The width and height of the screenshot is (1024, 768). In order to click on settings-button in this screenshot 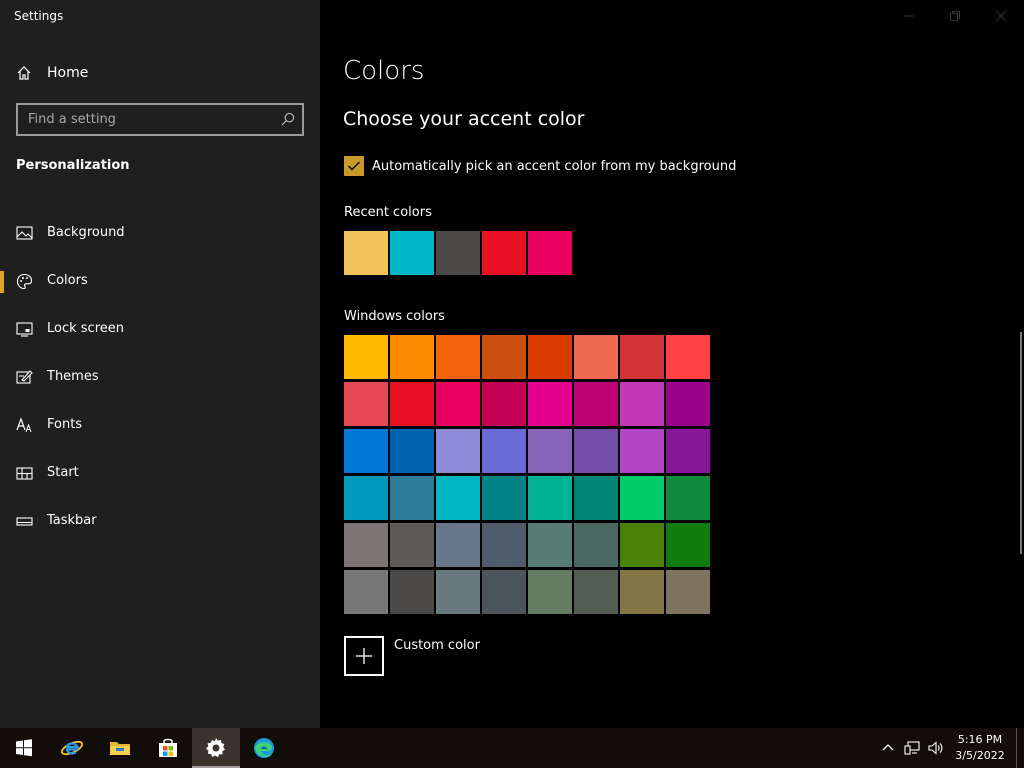, I will do `click(216, 748)`.